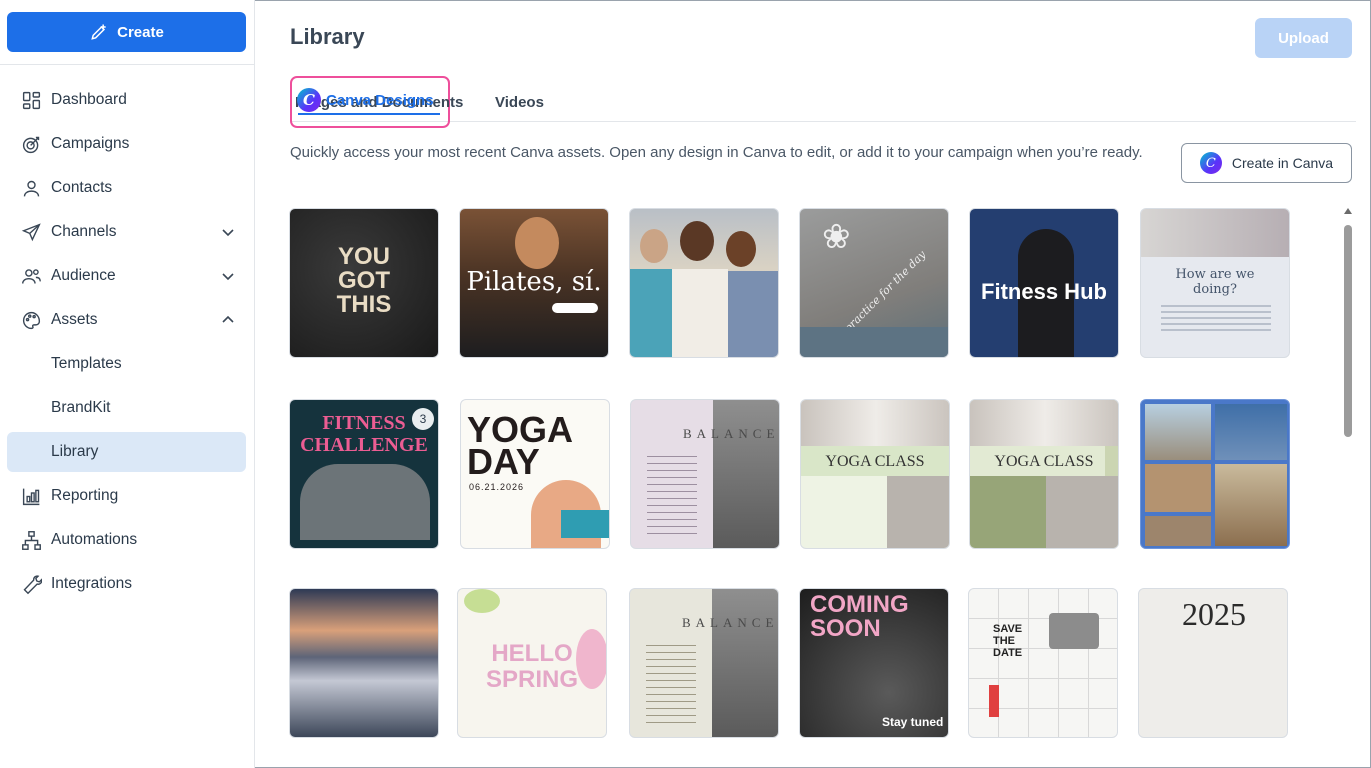  I want to click on design-thumbnail: COMING SOON Stay tuned, so click(874, 663).